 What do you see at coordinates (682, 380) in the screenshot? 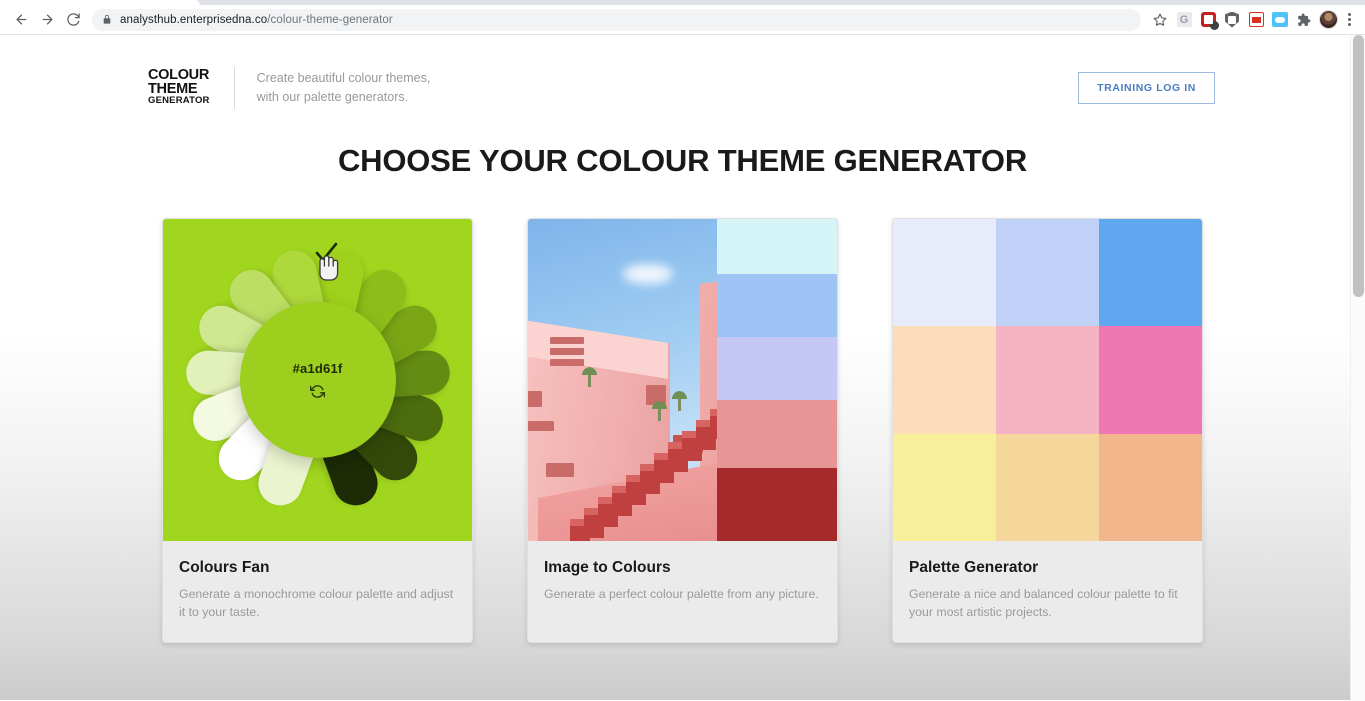
I see `image-to-colours-preview` at bounding box center [682, 380].